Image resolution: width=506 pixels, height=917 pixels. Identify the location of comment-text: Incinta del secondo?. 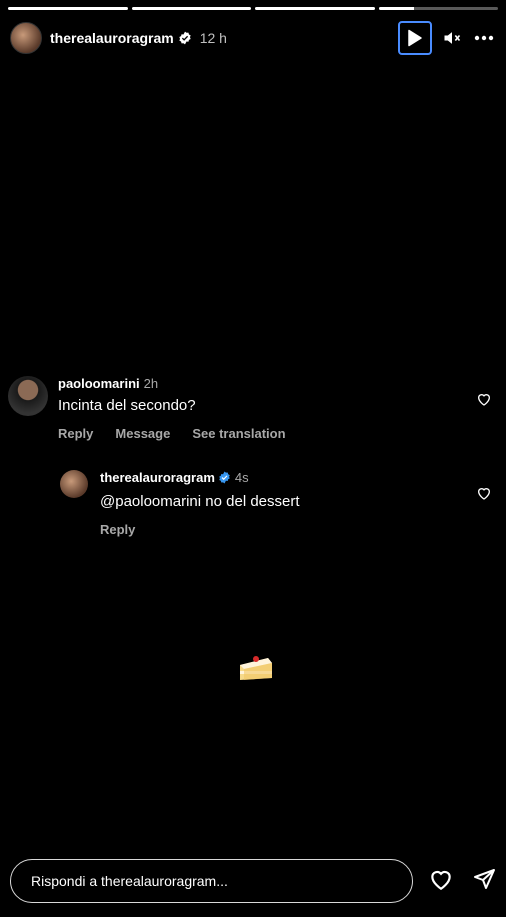
(127, 405).